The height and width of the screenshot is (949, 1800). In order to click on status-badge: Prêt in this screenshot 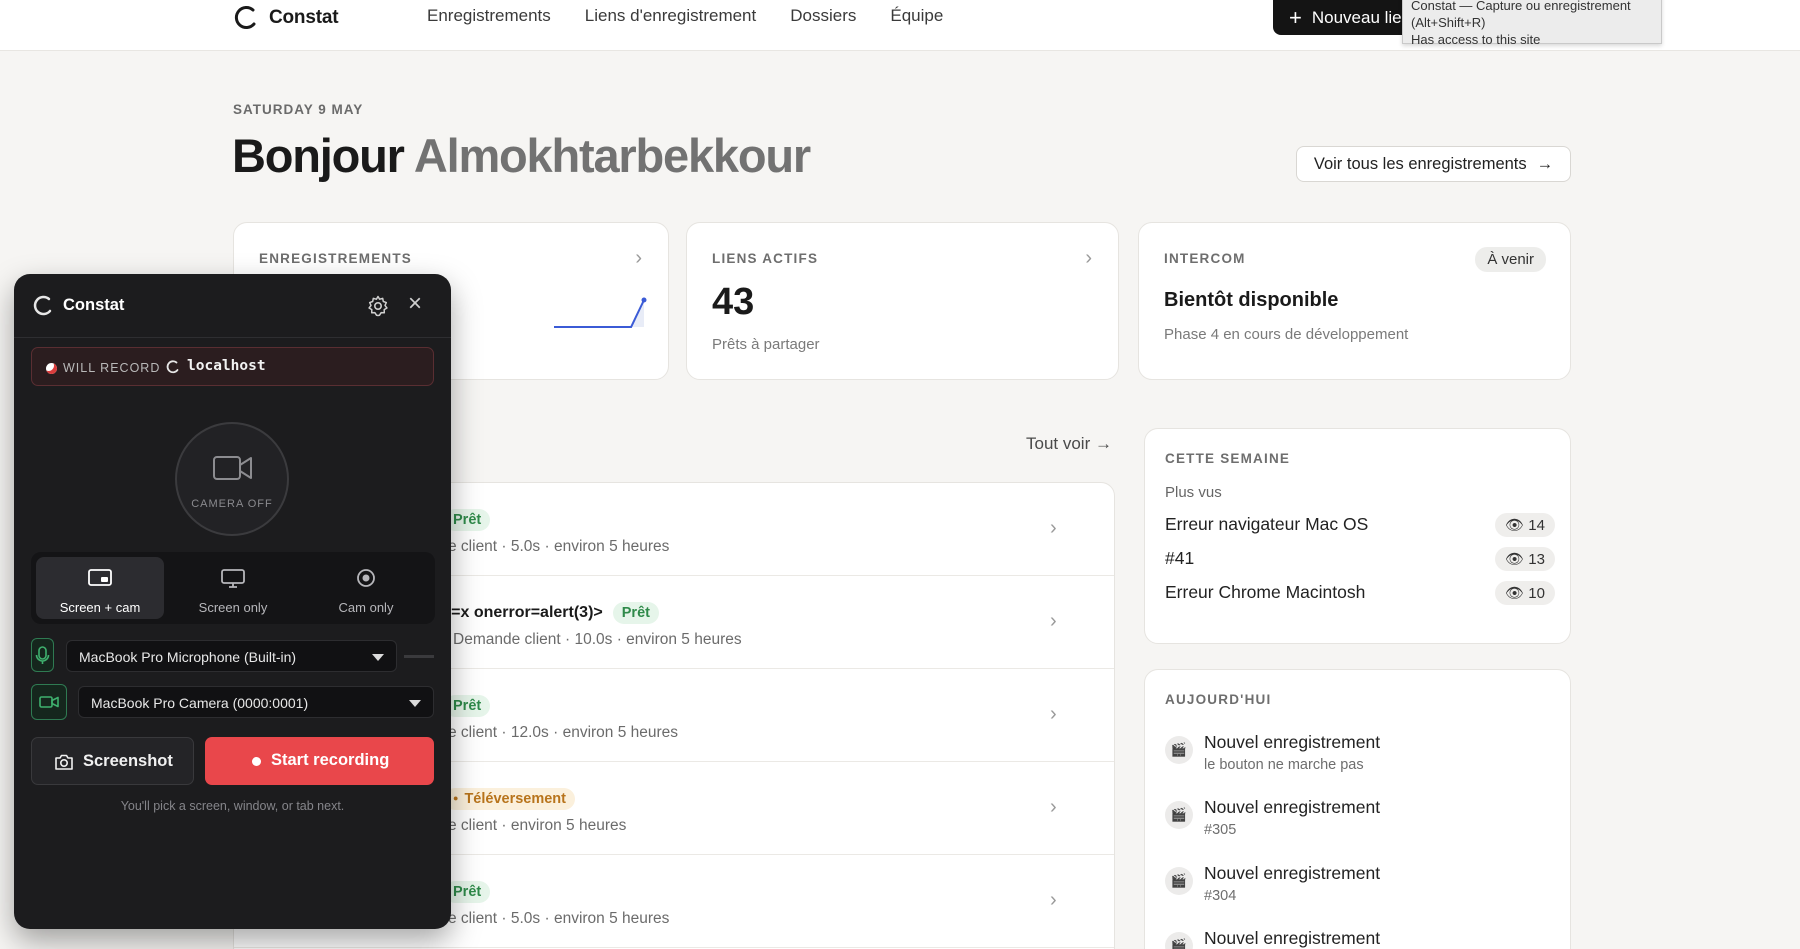, I will do `click(635, 613)`.